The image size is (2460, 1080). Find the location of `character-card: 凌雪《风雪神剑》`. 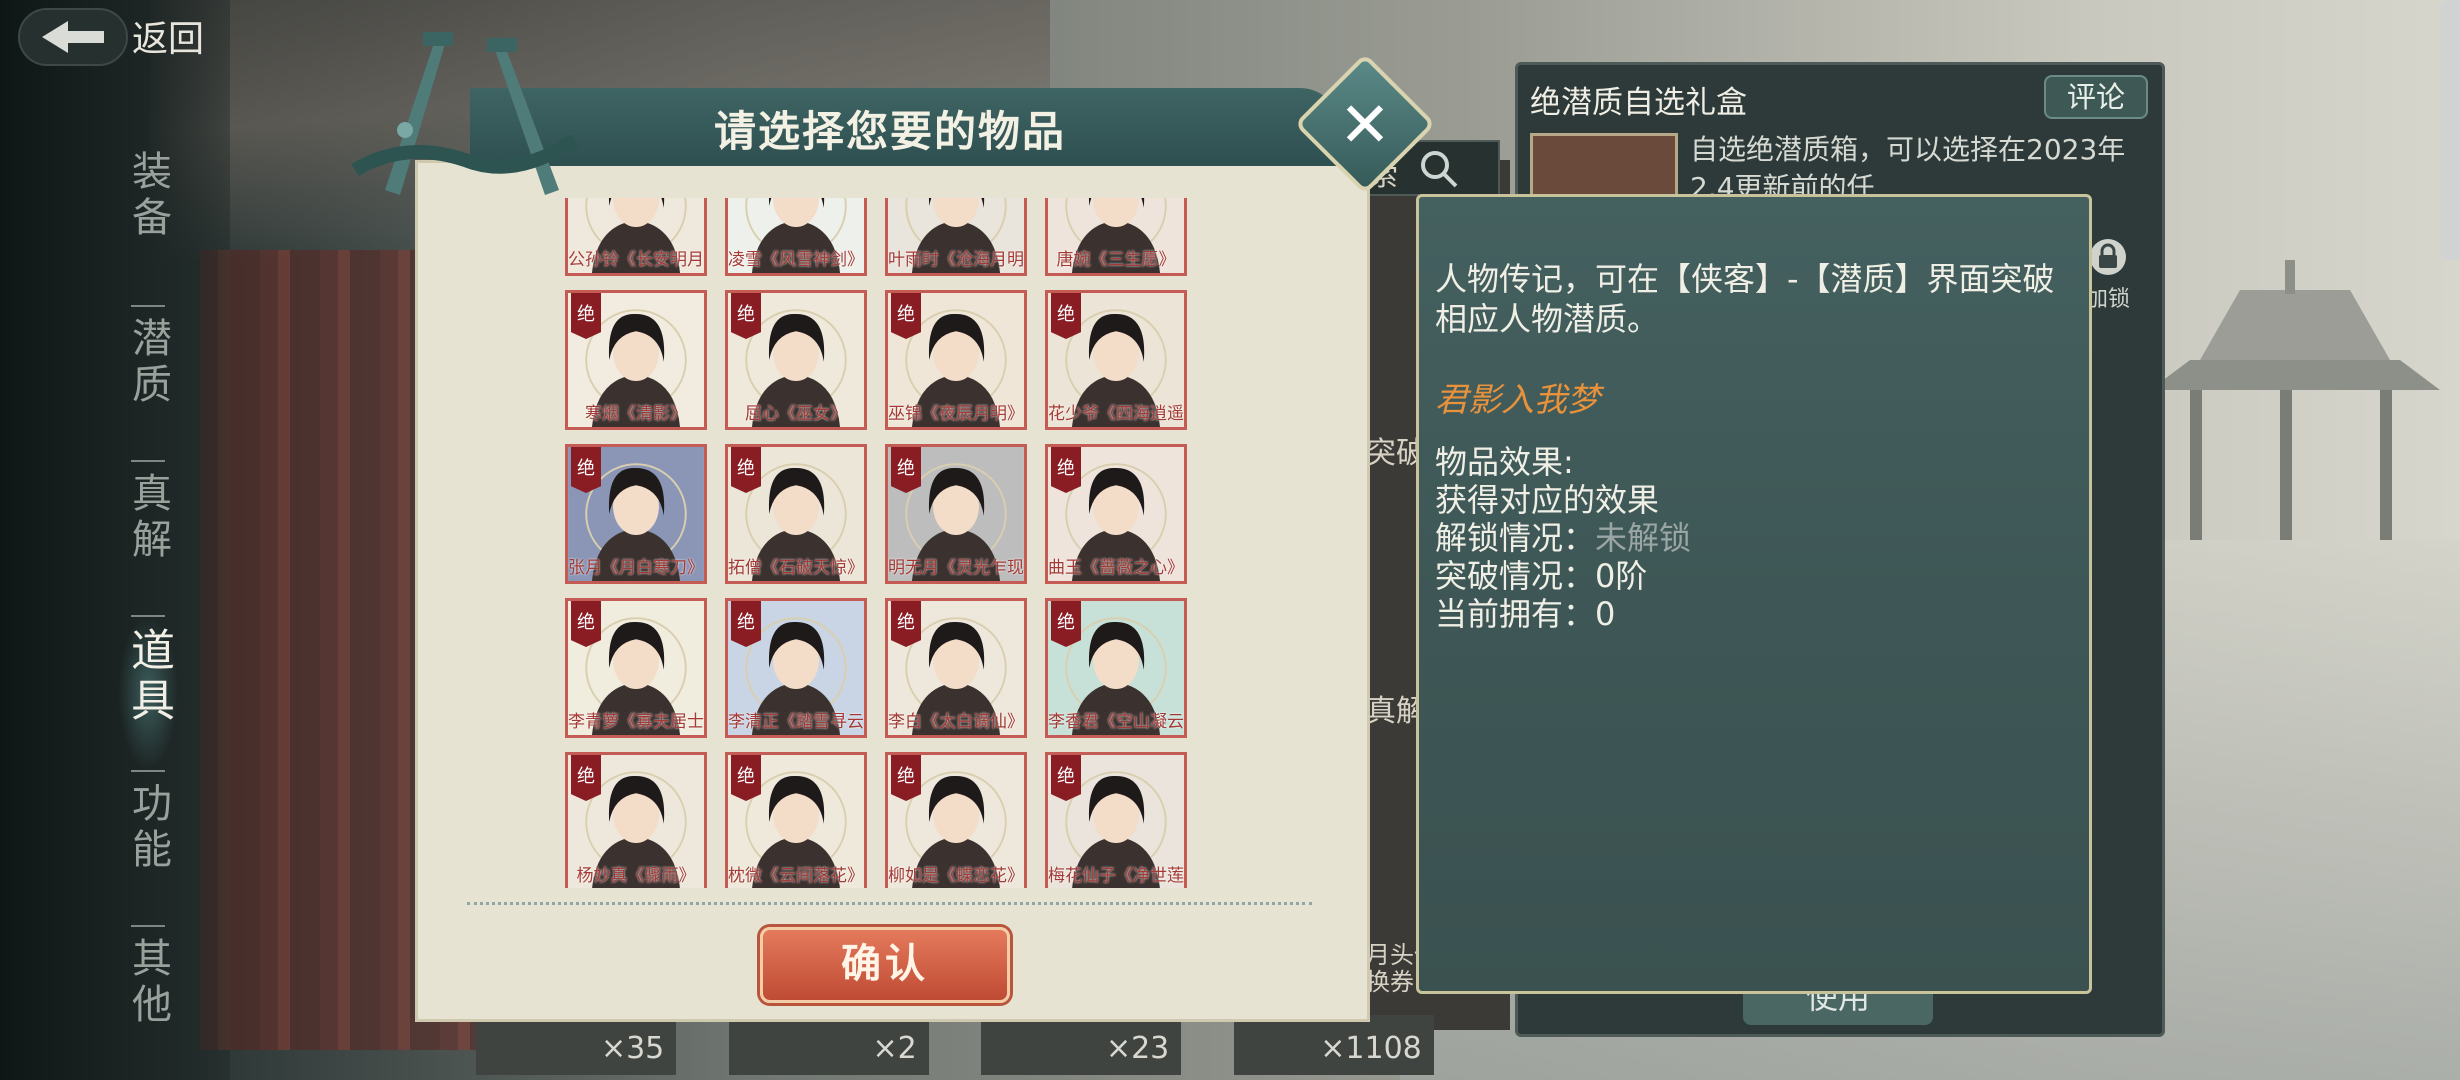

character-card: 凌雪《风雪神剑》 is located at coordinates (796, 237).